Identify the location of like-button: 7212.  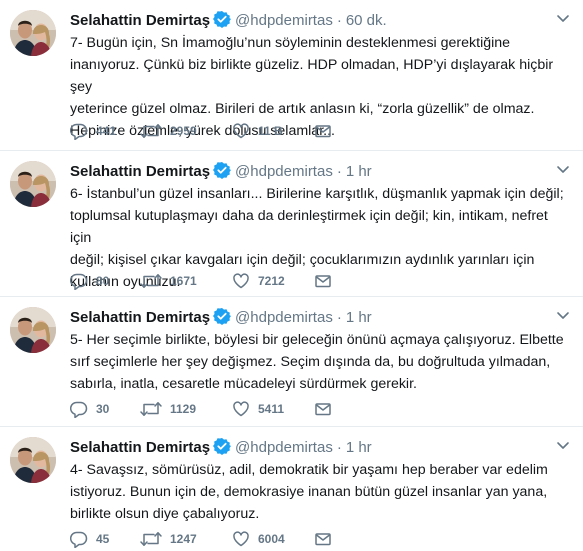
(258, 281).